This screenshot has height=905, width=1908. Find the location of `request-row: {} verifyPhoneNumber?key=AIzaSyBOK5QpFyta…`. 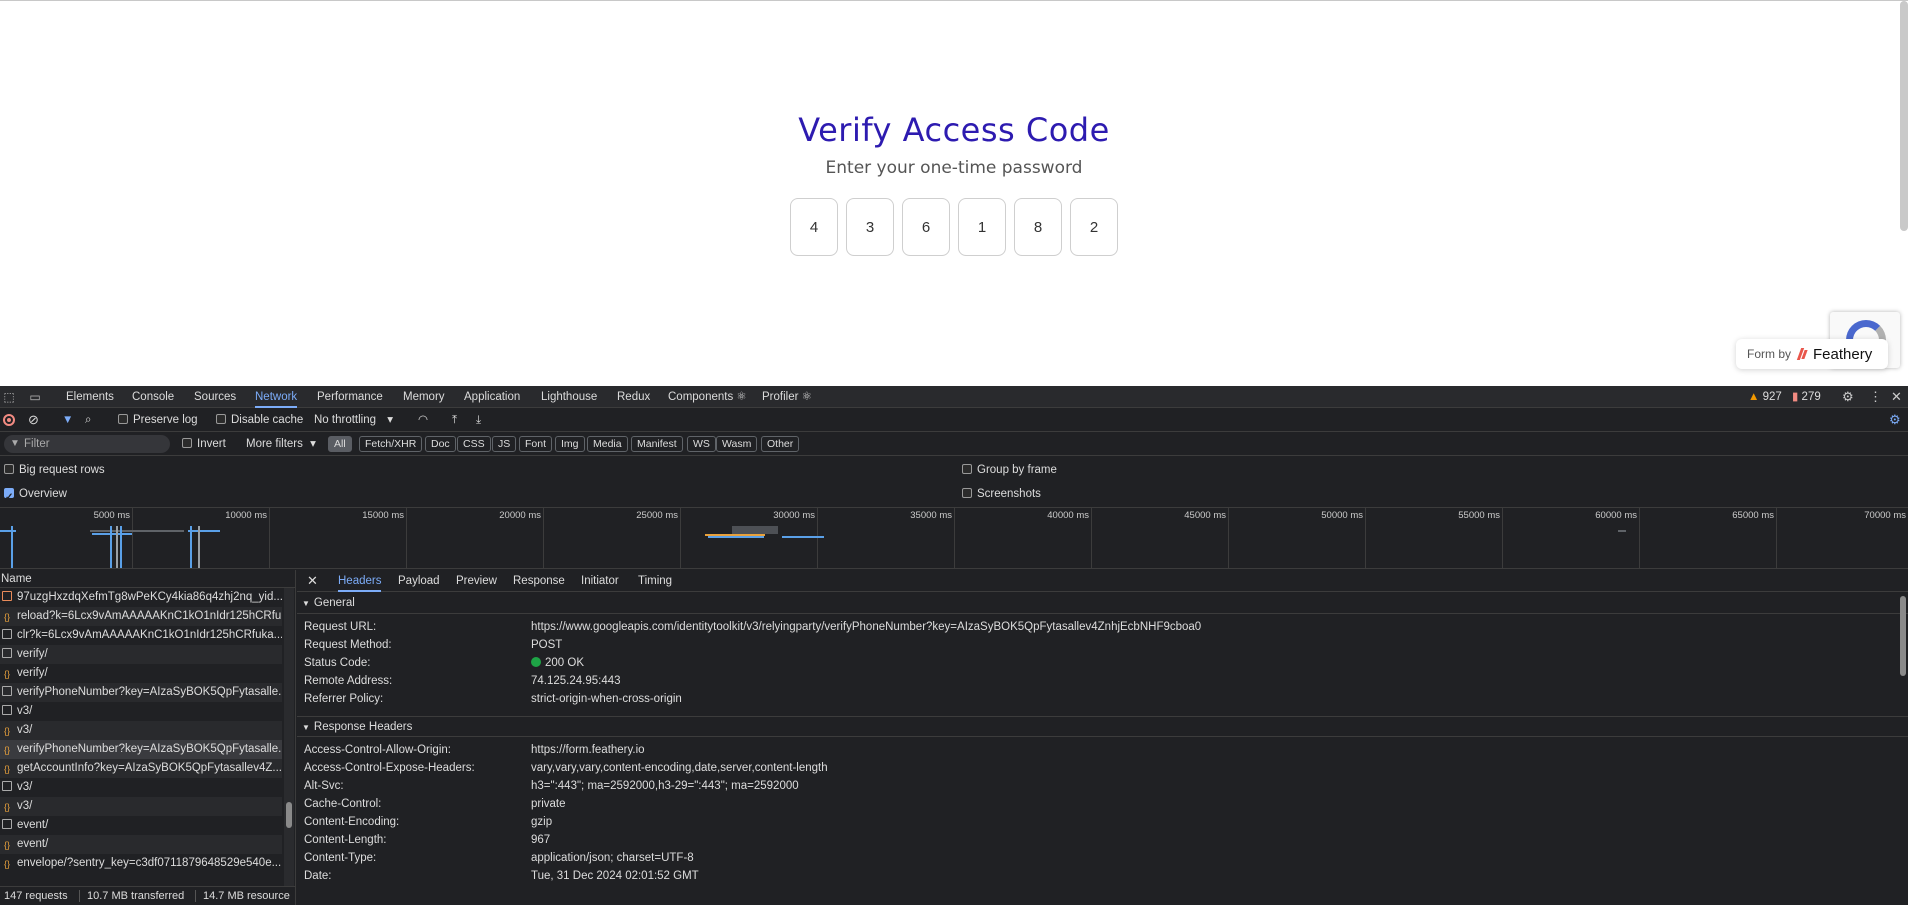

request-row: {} verifyPhoneNumber?key=AIzaSyBOK5QpFyta… is located at coordinates (141, 749).